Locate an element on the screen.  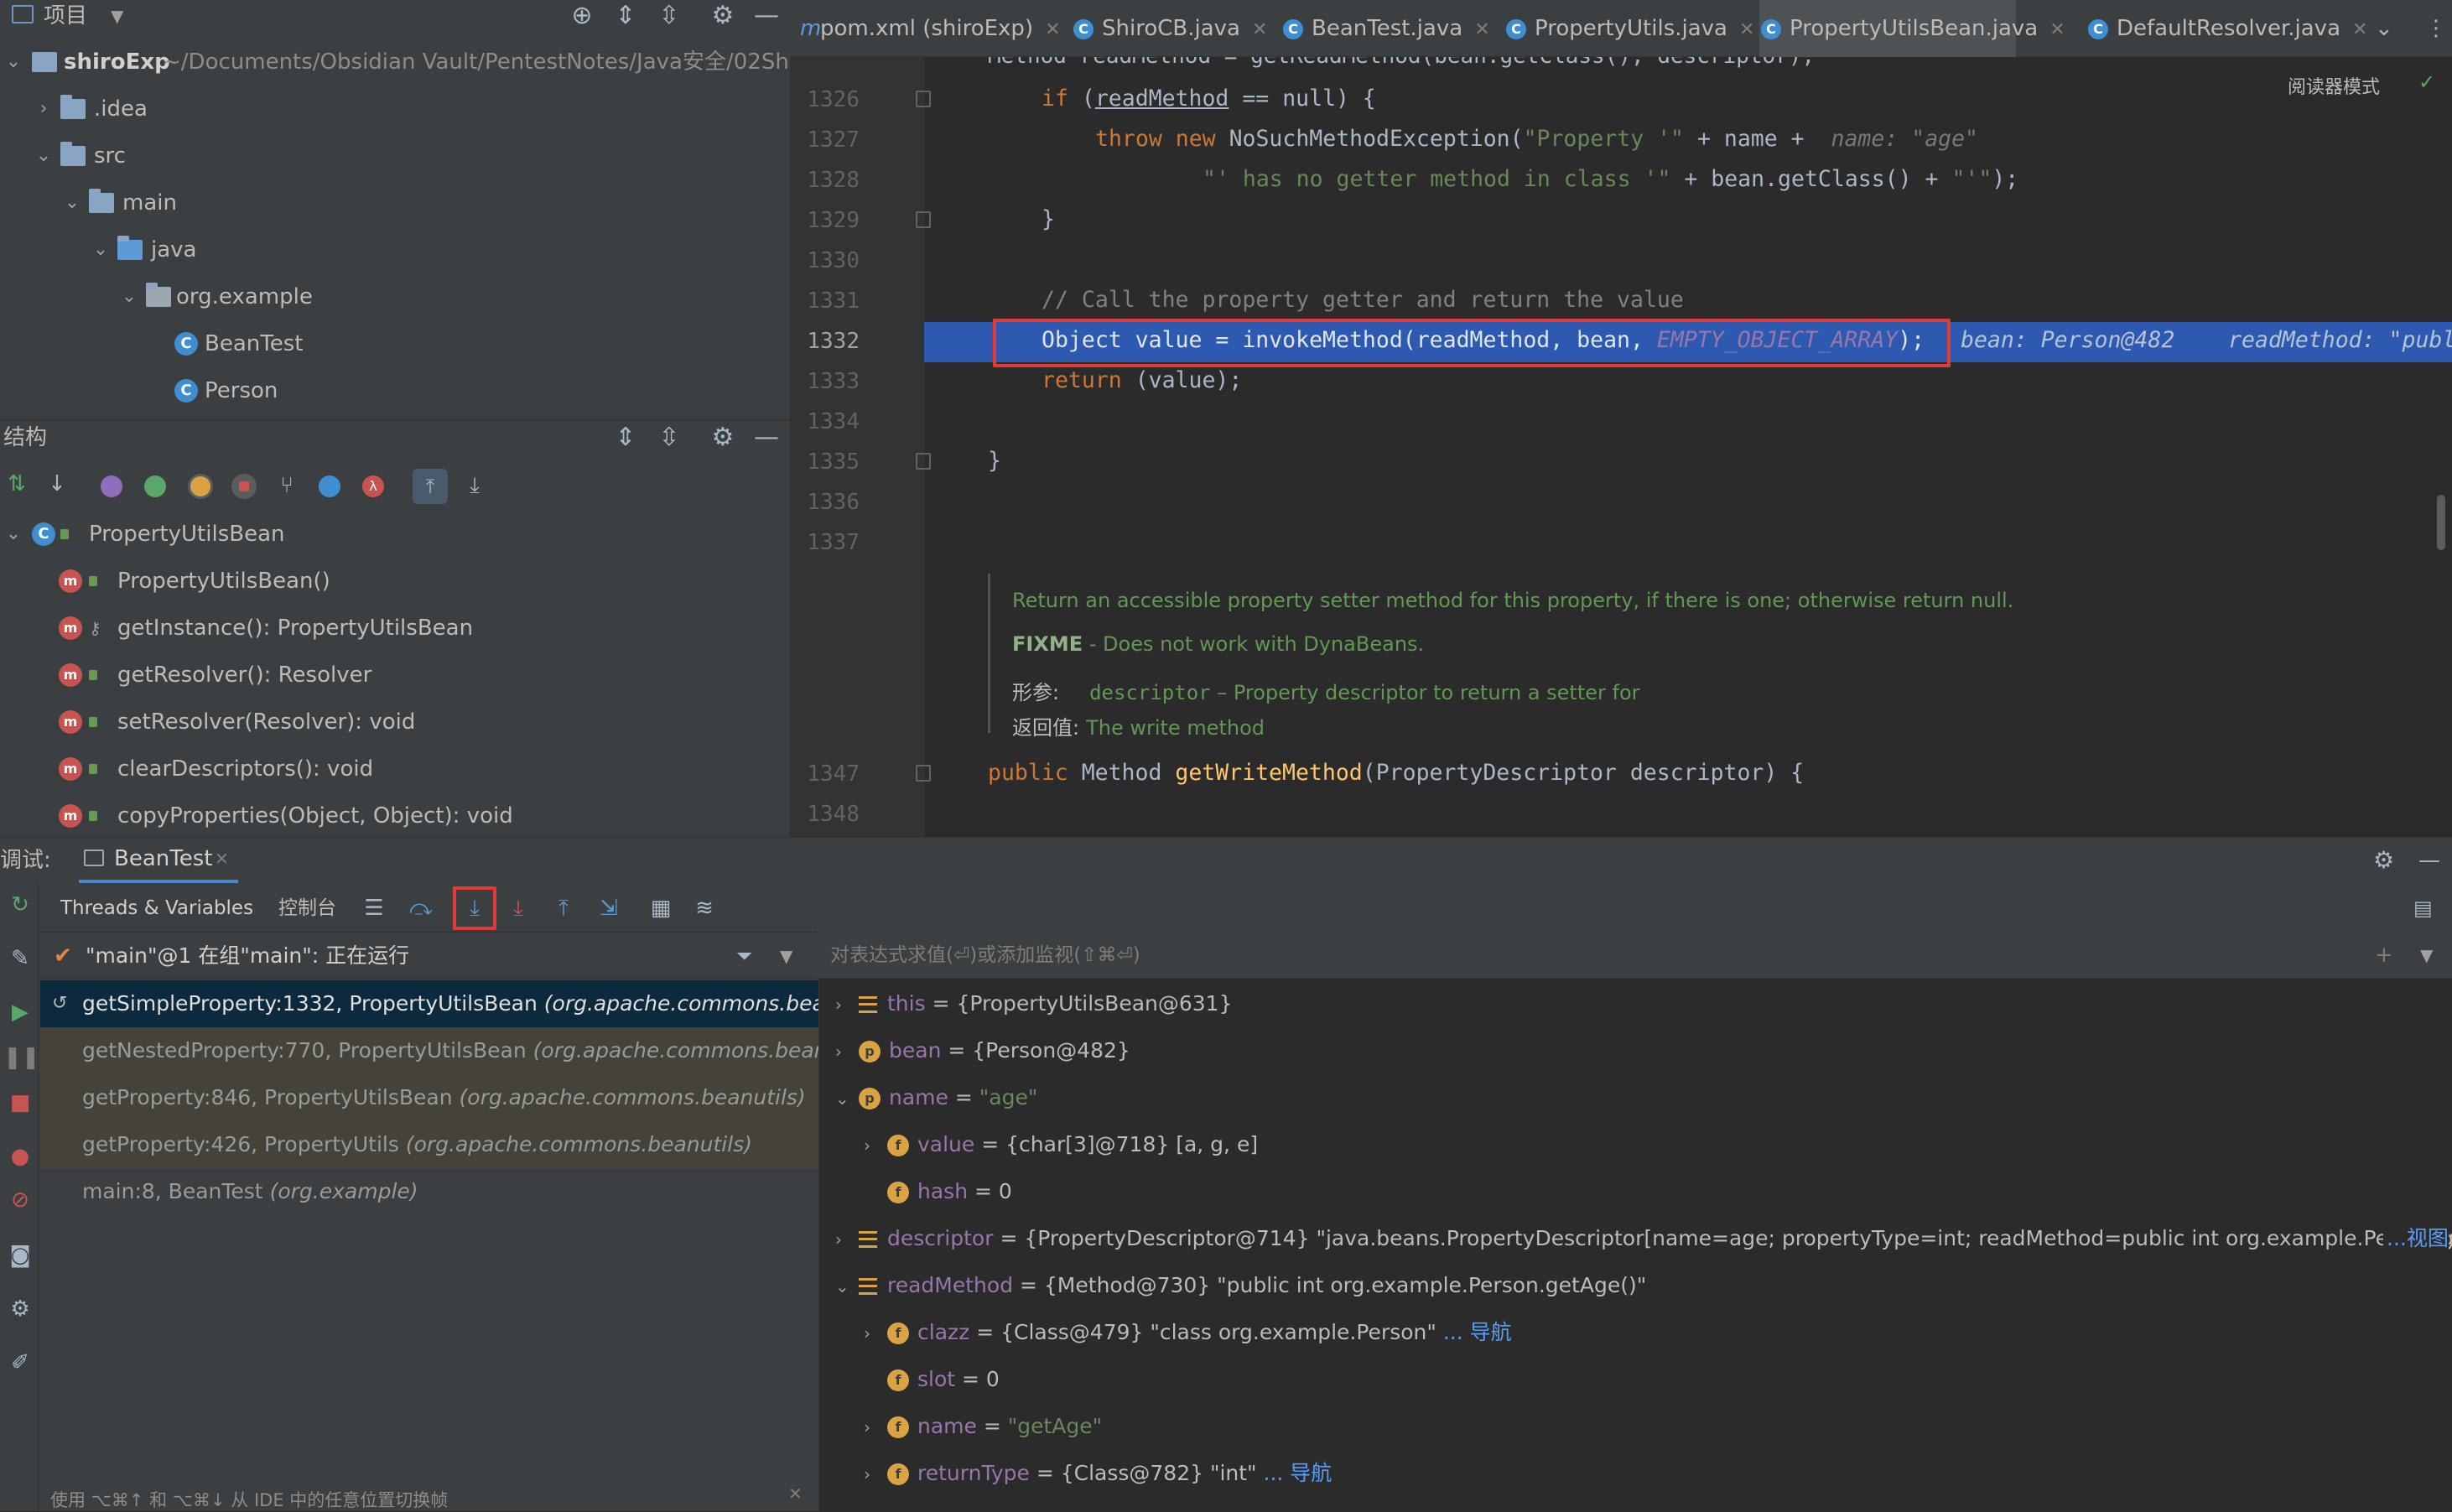
trace-icon: ≋ is located at coordinates (704, 908).